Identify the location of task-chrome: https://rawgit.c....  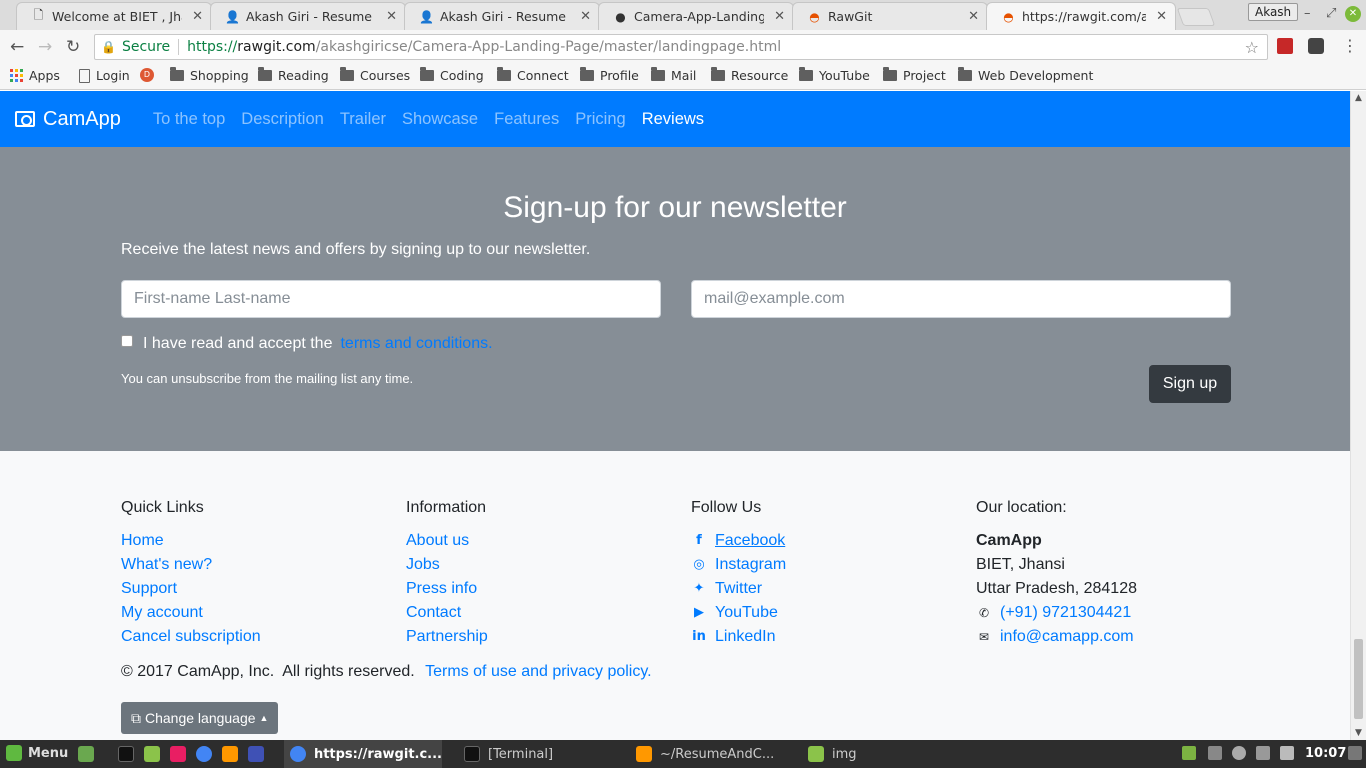
(363, 754).